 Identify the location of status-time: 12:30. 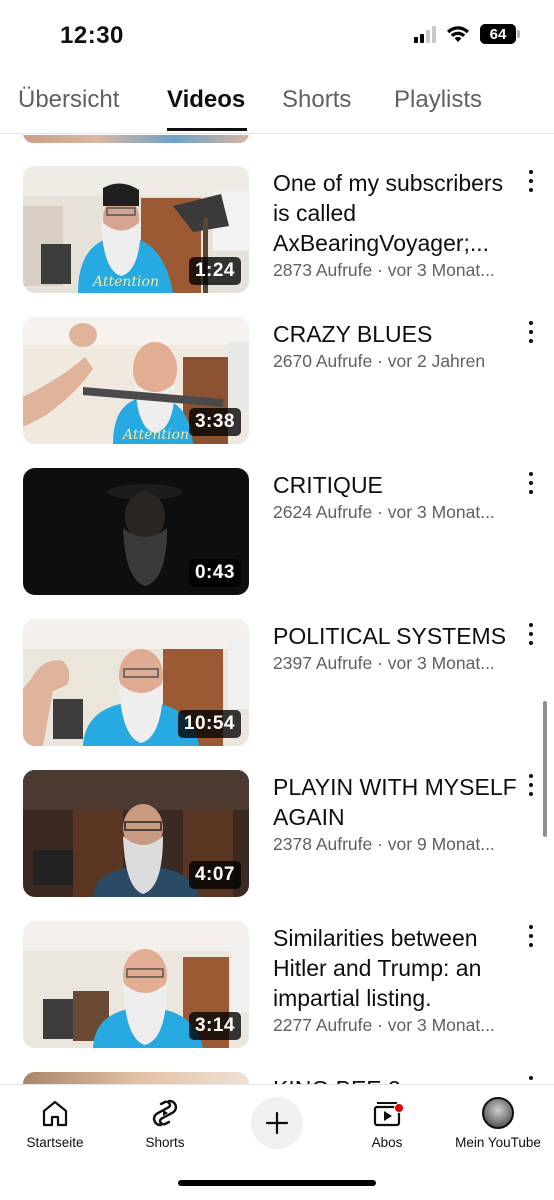
(92, 35).